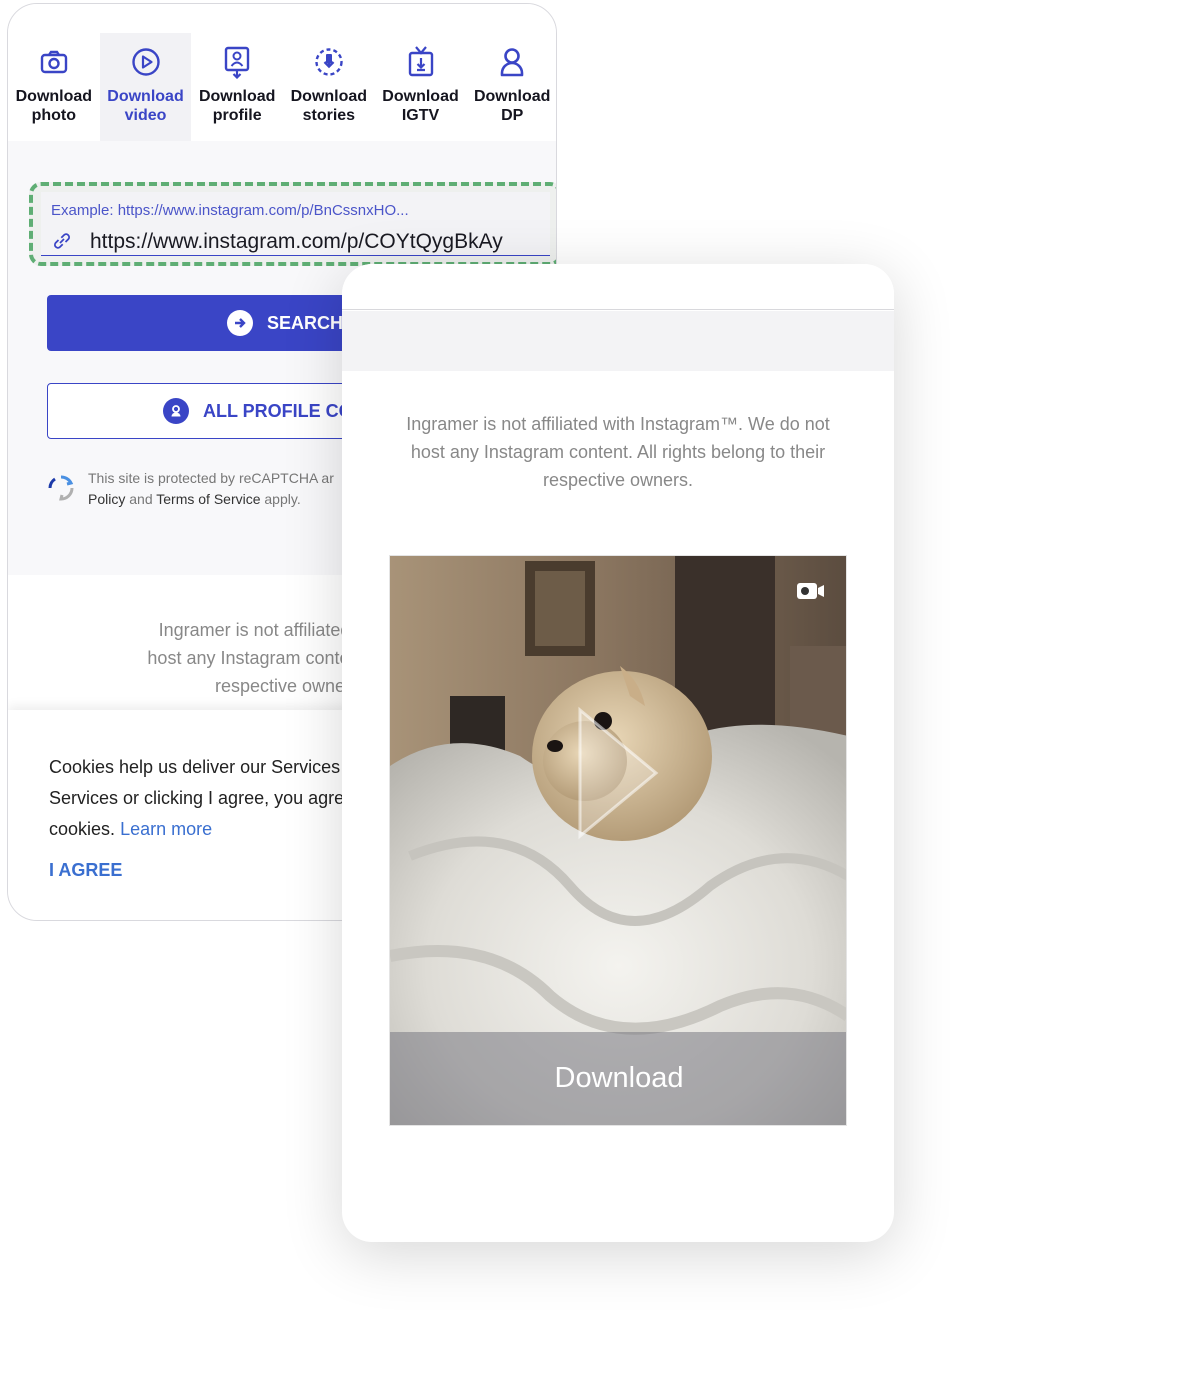  Describe the element at coordinates (106, 499) in the screenshot. I see `privacy-policy-link: Policy` at that location.